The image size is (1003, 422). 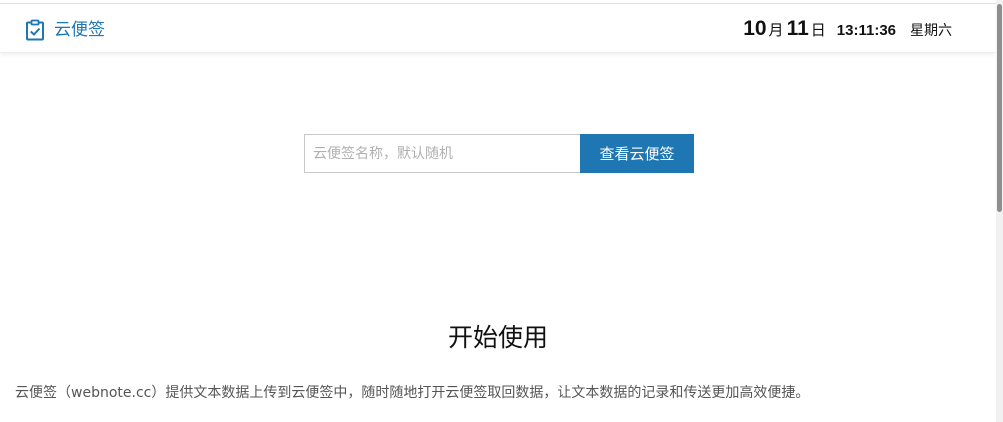 What do you see at coordinates (866, 30) in the screenshot?
I see `clock-time: 13:11:36` at bounding box center [866, 30].